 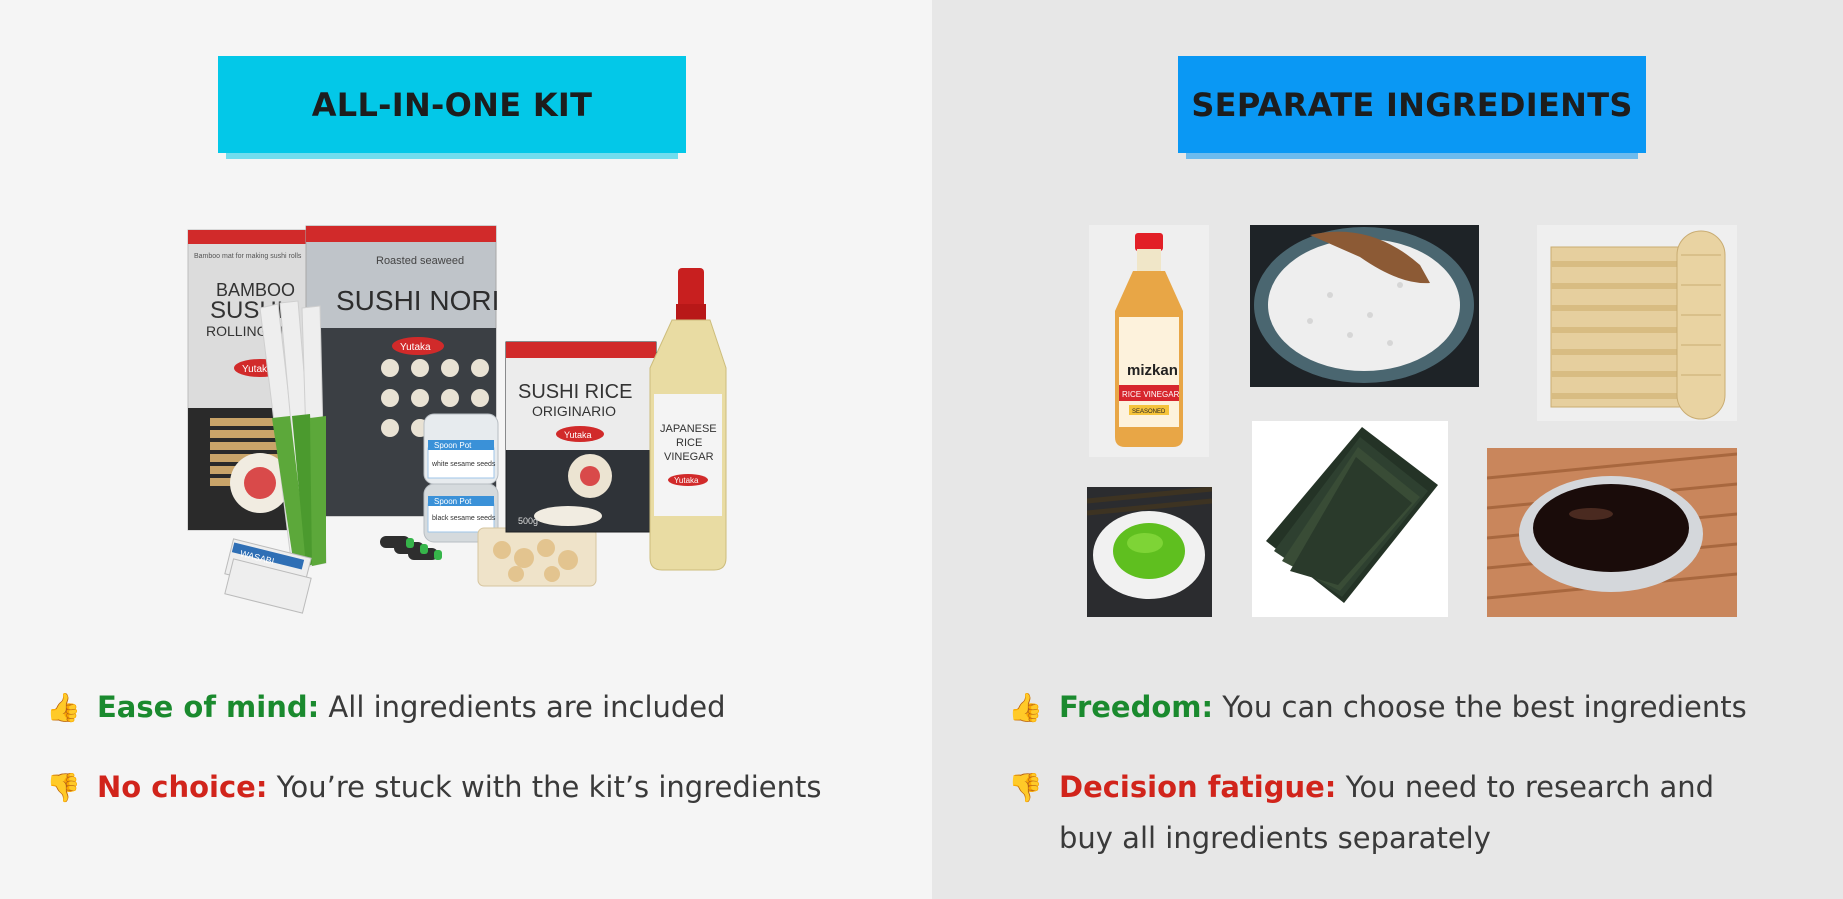 What do you see at coordinates (1151, 394) in the screenshot?
I see `mizkan-product: RICE VINEGAR` at bounding box center [1151, 394].